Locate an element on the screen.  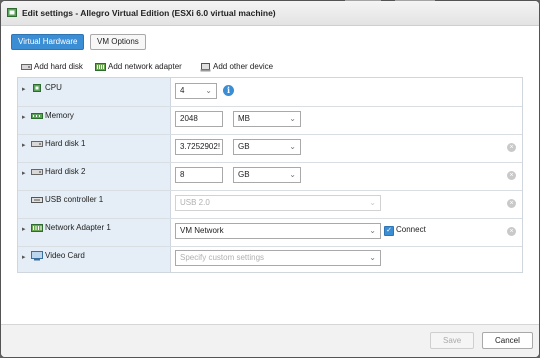
connect-checkbox: ✓ is located at coordinates (389, 231).